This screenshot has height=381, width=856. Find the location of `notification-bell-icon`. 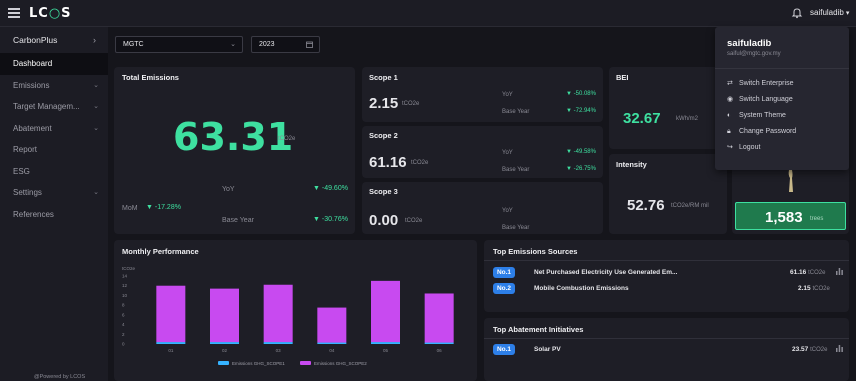

notification-bell-icon is located at coordinates (797, 13).